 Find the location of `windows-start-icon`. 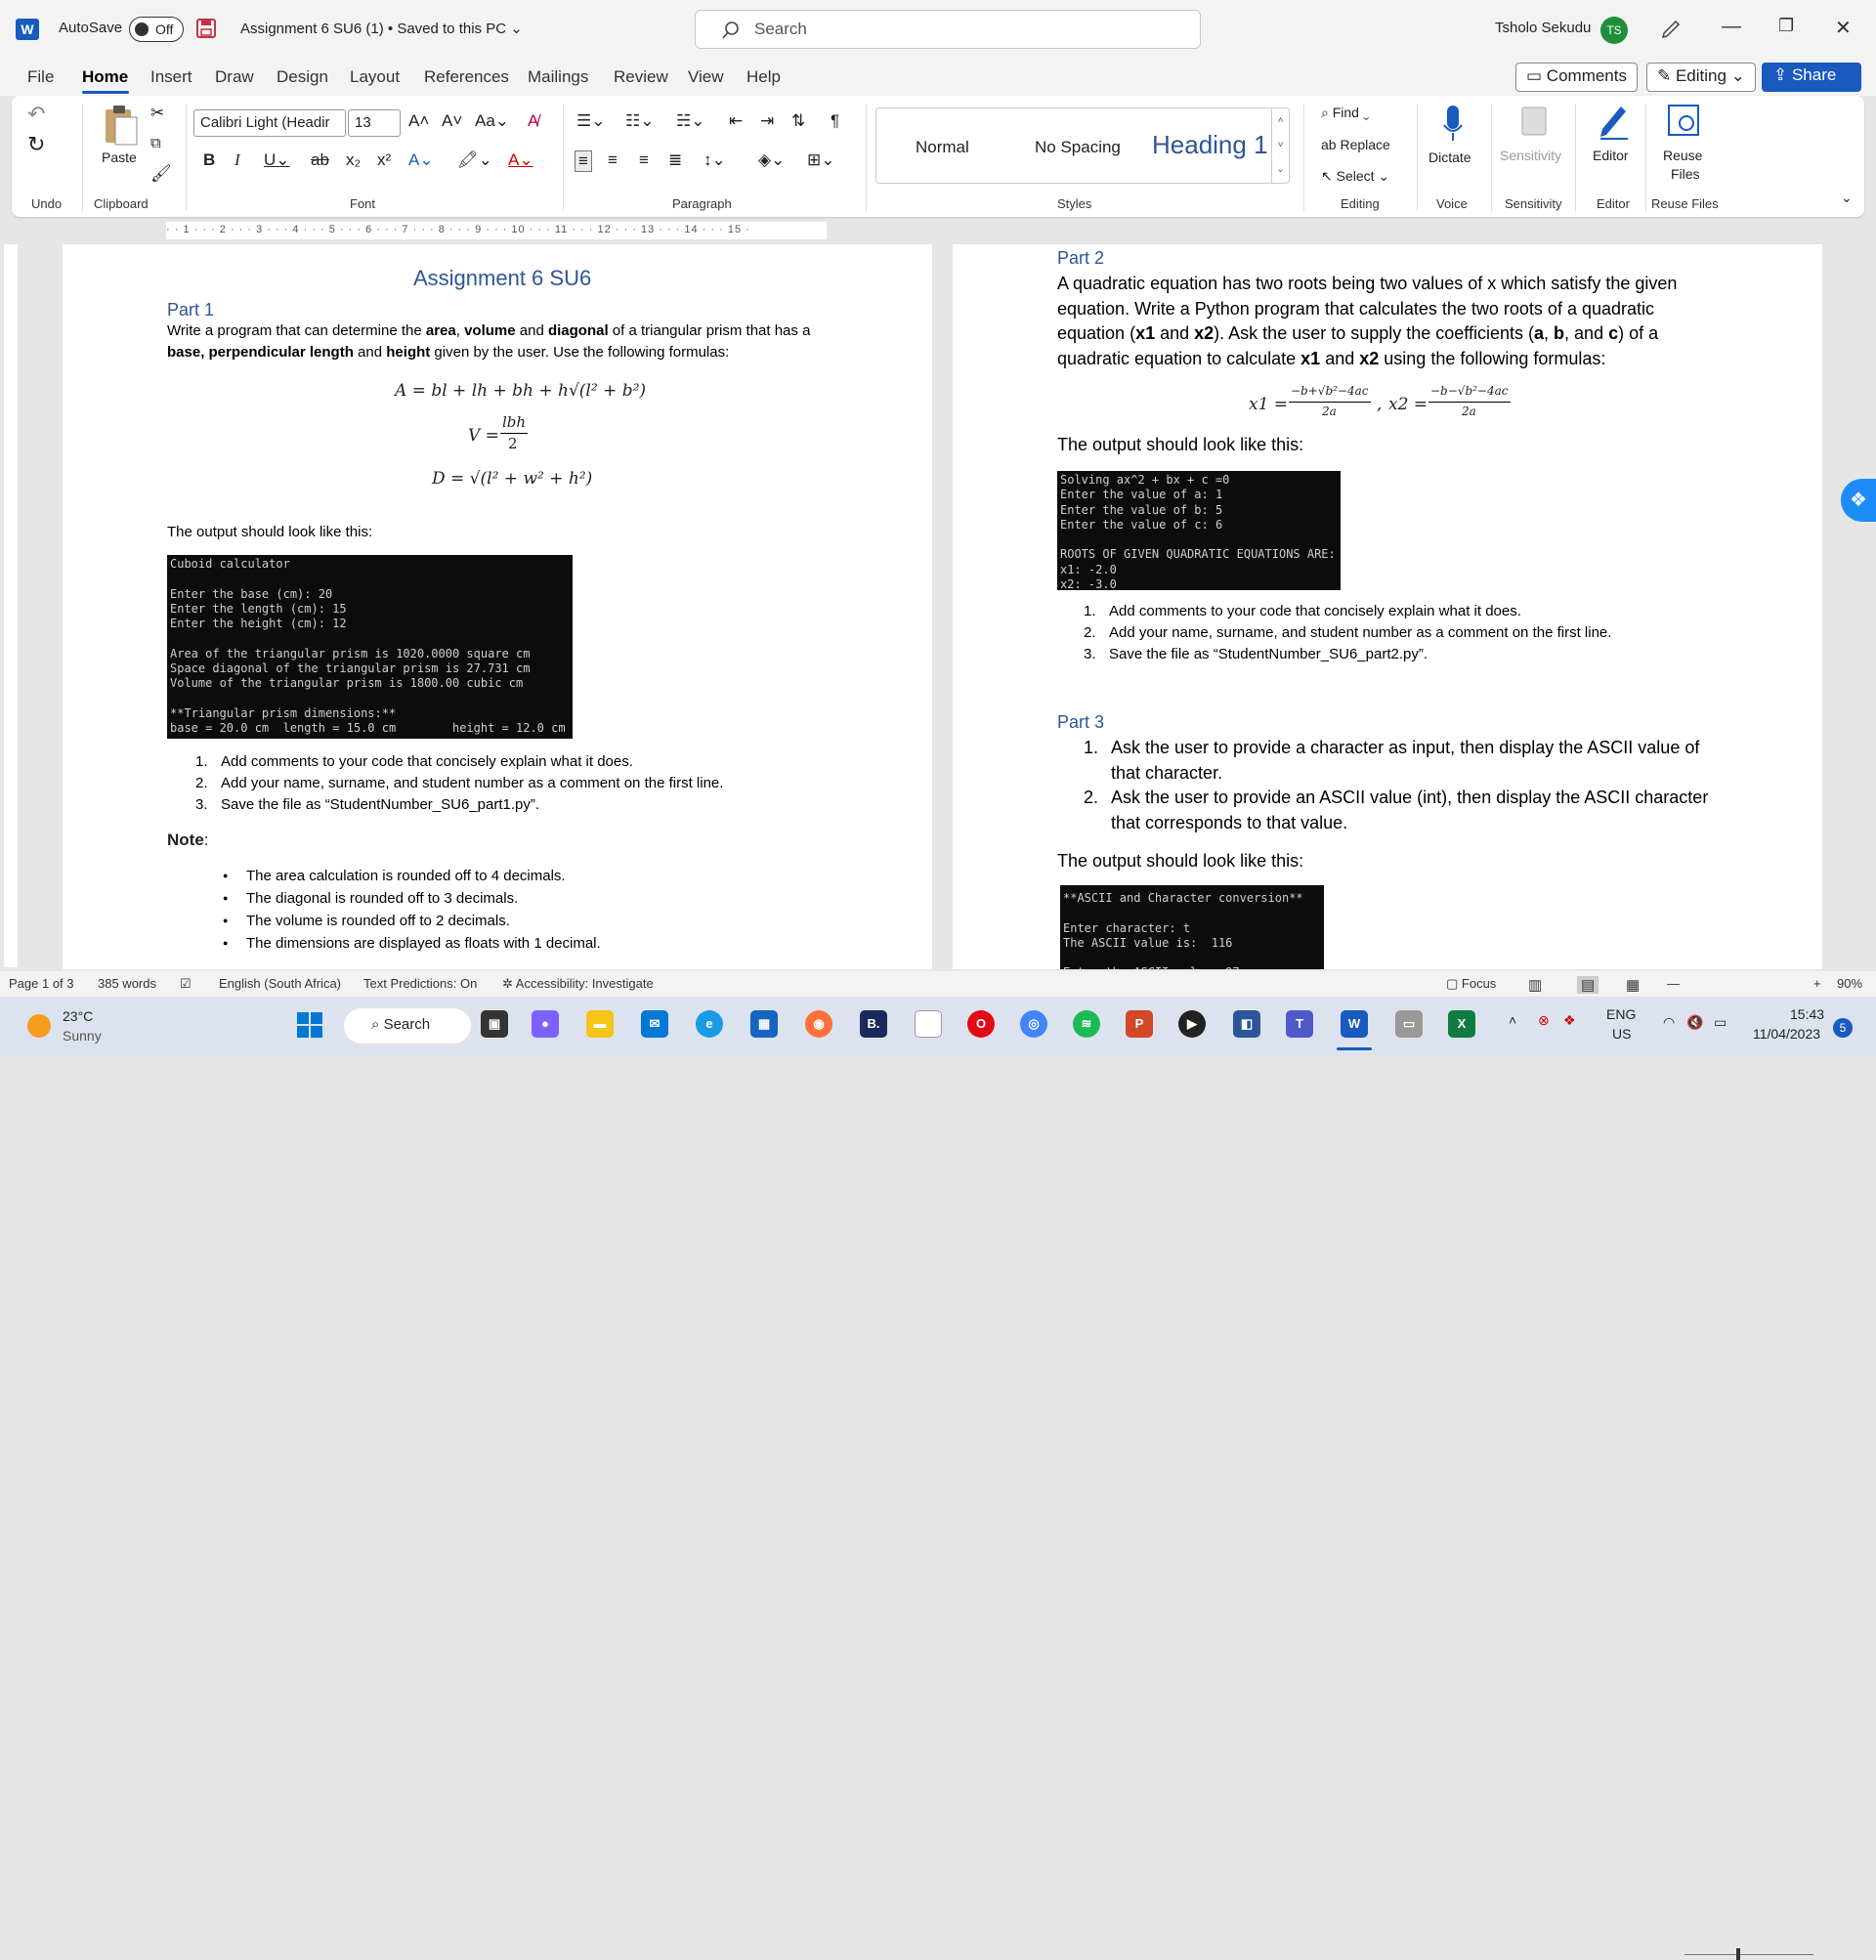

windows-start-icon is located at coordinates (309, 1025).